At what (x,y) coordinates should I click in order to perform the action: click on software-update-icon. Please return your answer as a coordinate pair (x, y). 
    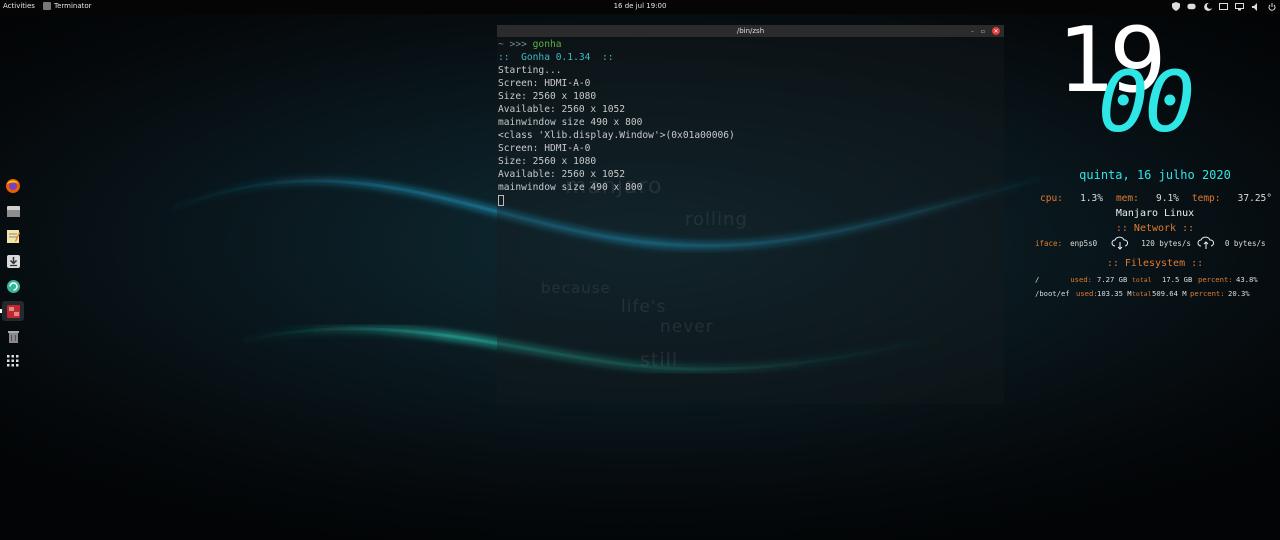
    Looking at the image, I should click on (13, 286).